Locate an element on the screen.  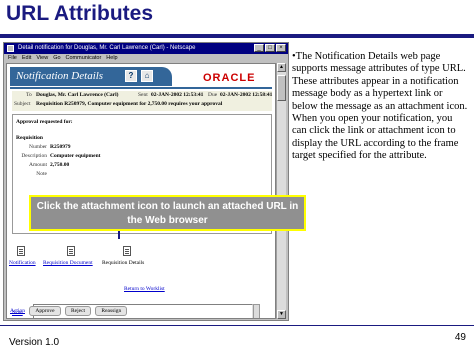
menu-file: File is located at coordinates (12, 58).